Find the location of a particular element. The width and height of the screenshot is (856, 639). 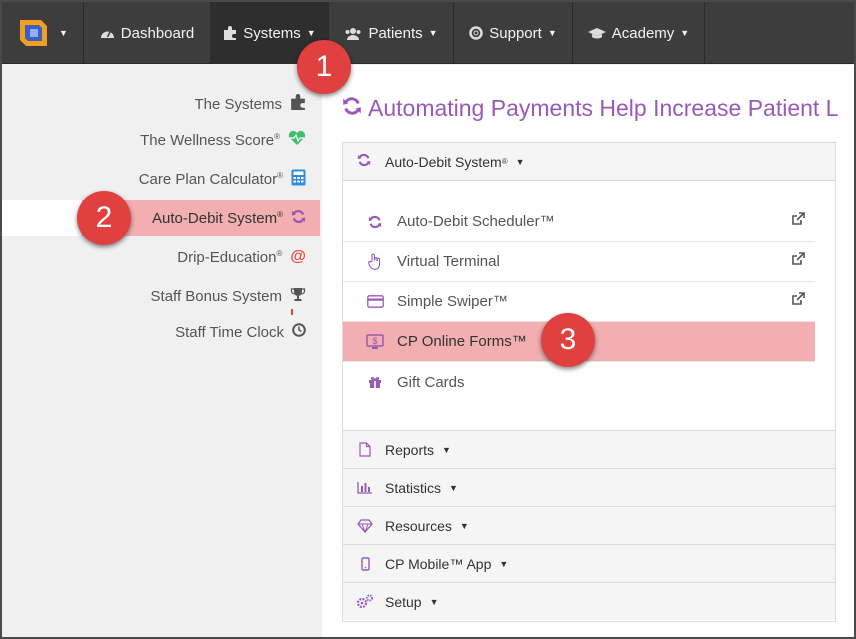

monitor-dollar-icon: $ is located at coordinates (375, 341).